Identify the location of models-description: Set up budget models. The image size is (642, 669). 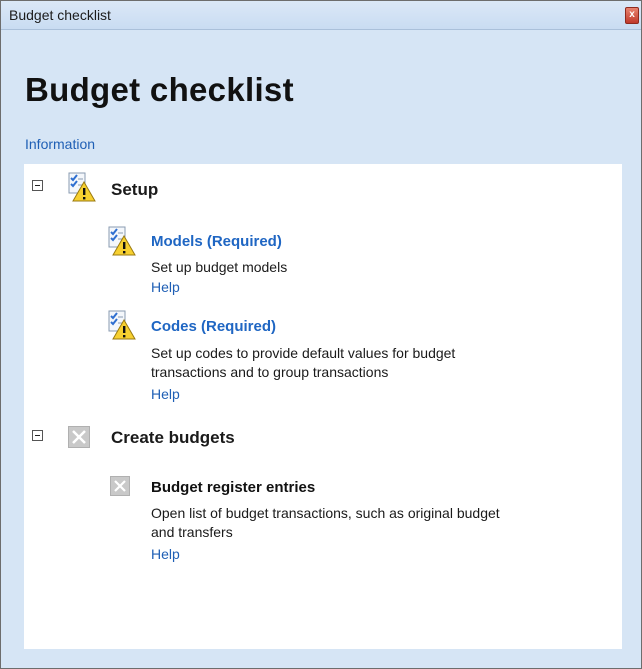
(219, 267).